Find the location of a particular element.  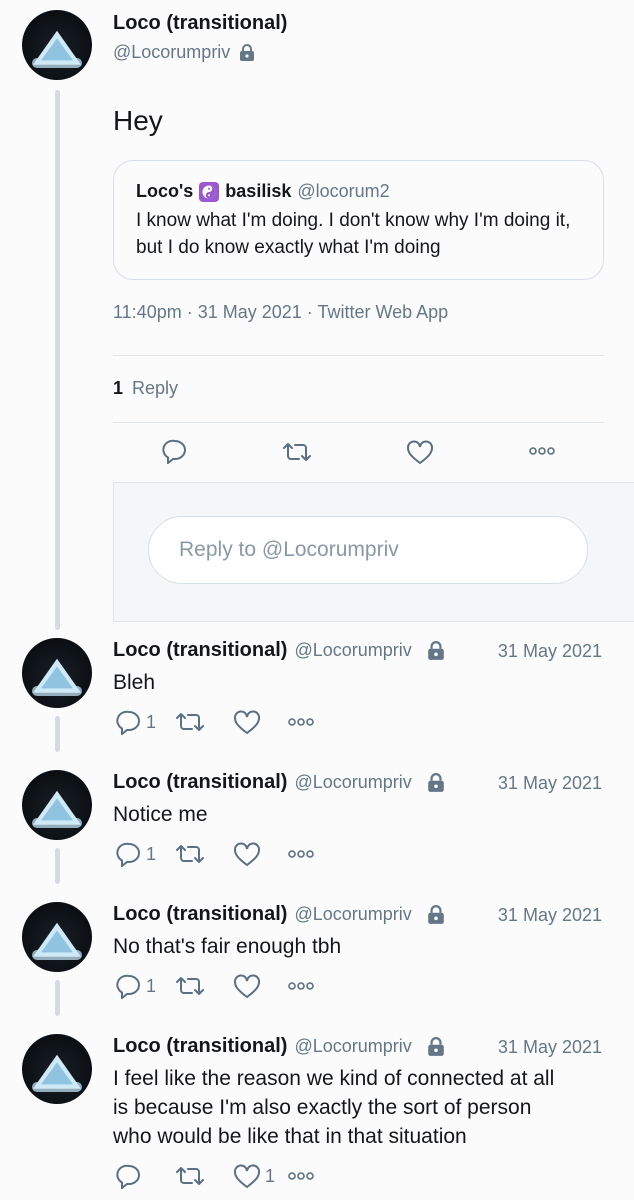

reply-count-row: 1 Reply is located at coordinates (145, 388).